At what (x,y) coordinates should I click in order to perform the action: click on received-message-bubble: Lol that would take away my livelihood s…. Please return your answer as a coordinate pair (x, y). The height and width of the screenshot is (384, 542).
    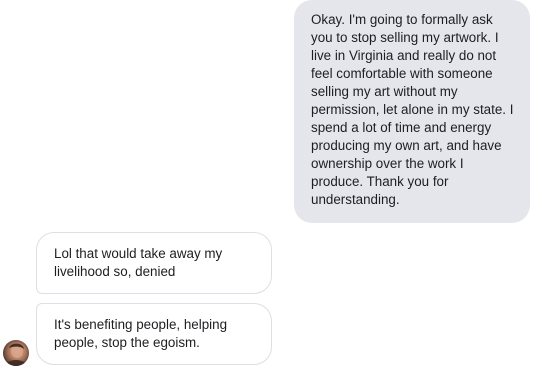
    Looking at the image, I should click on (154, 263).